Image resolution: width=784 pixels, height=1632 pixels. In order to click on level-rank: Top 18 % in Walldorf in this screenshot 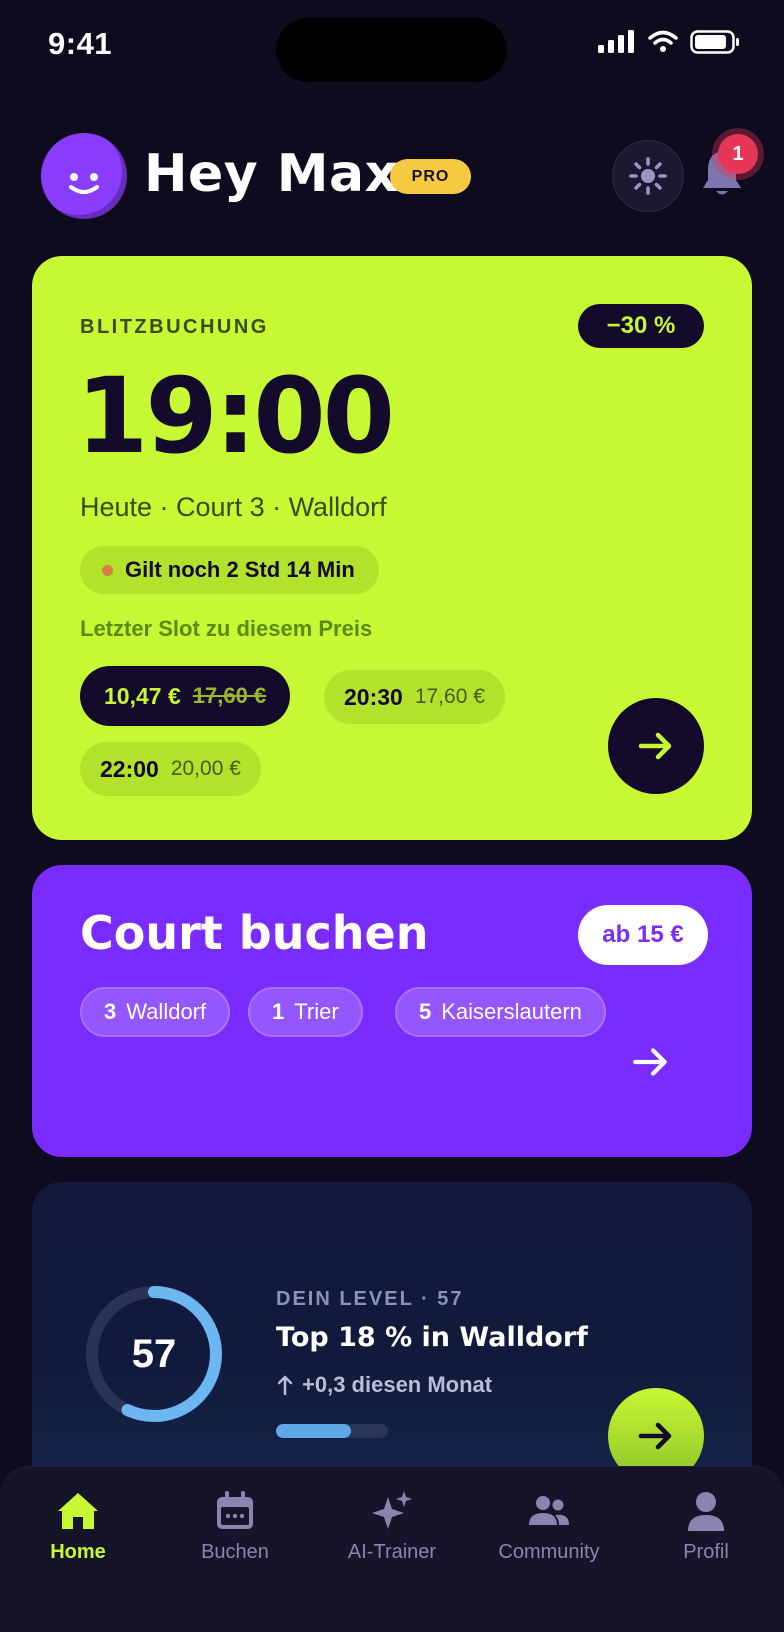, I will do `click(432, 1337)`.